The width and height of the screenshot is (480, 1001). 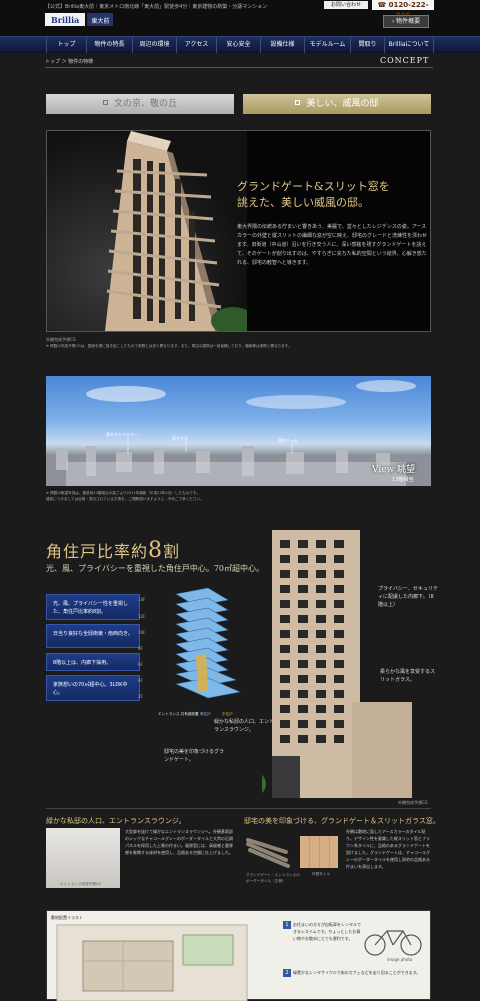 I want to click on nav-item-about-brillia: Brilliaについて, so click(x=409, y=45).